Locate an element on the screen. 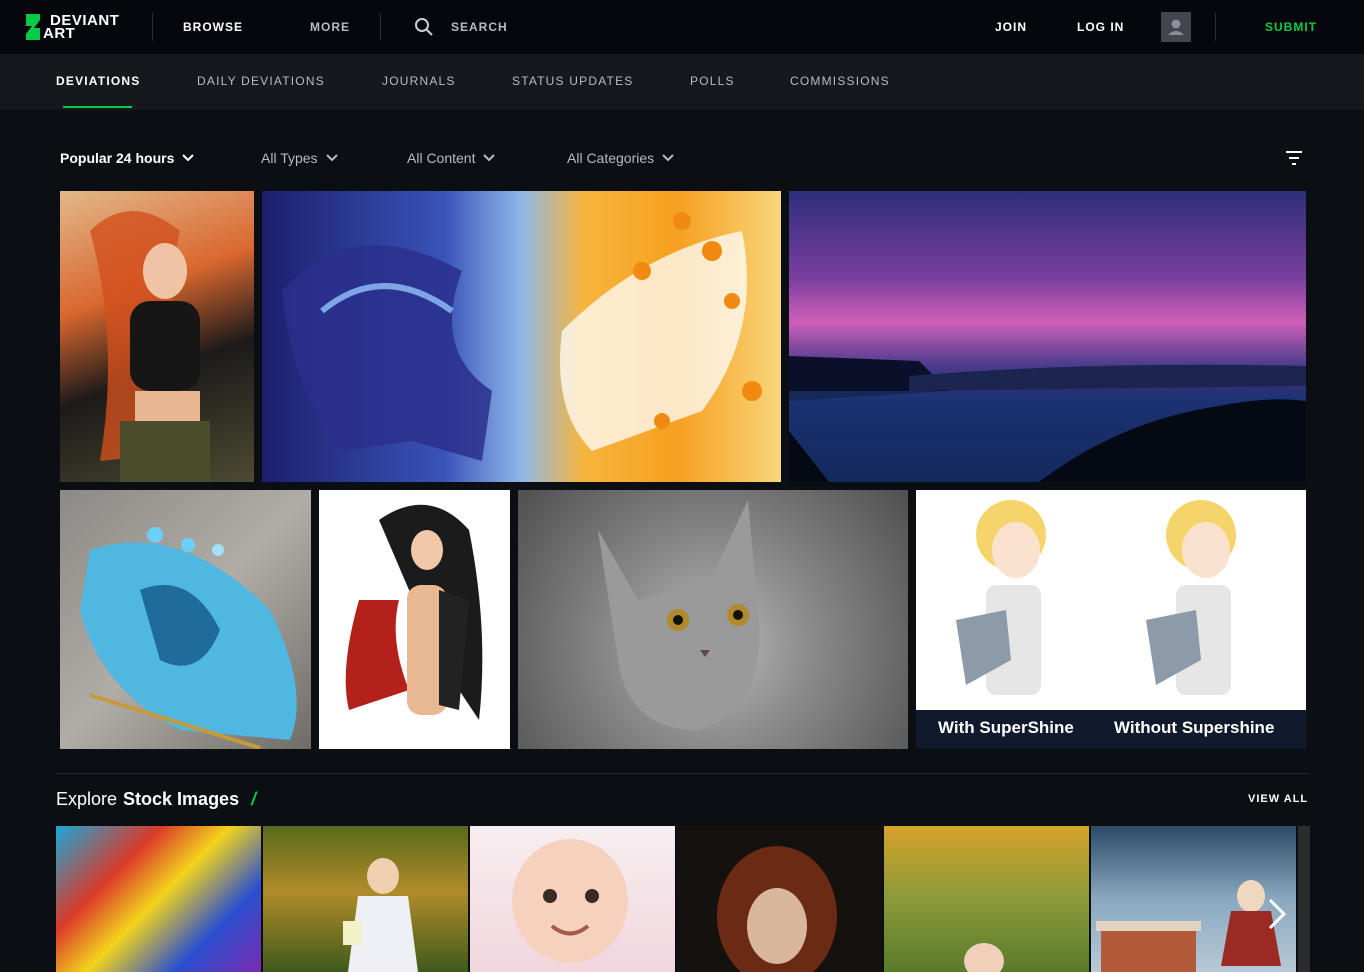  categories-label: All Categories is located at coordinates (611, 158).